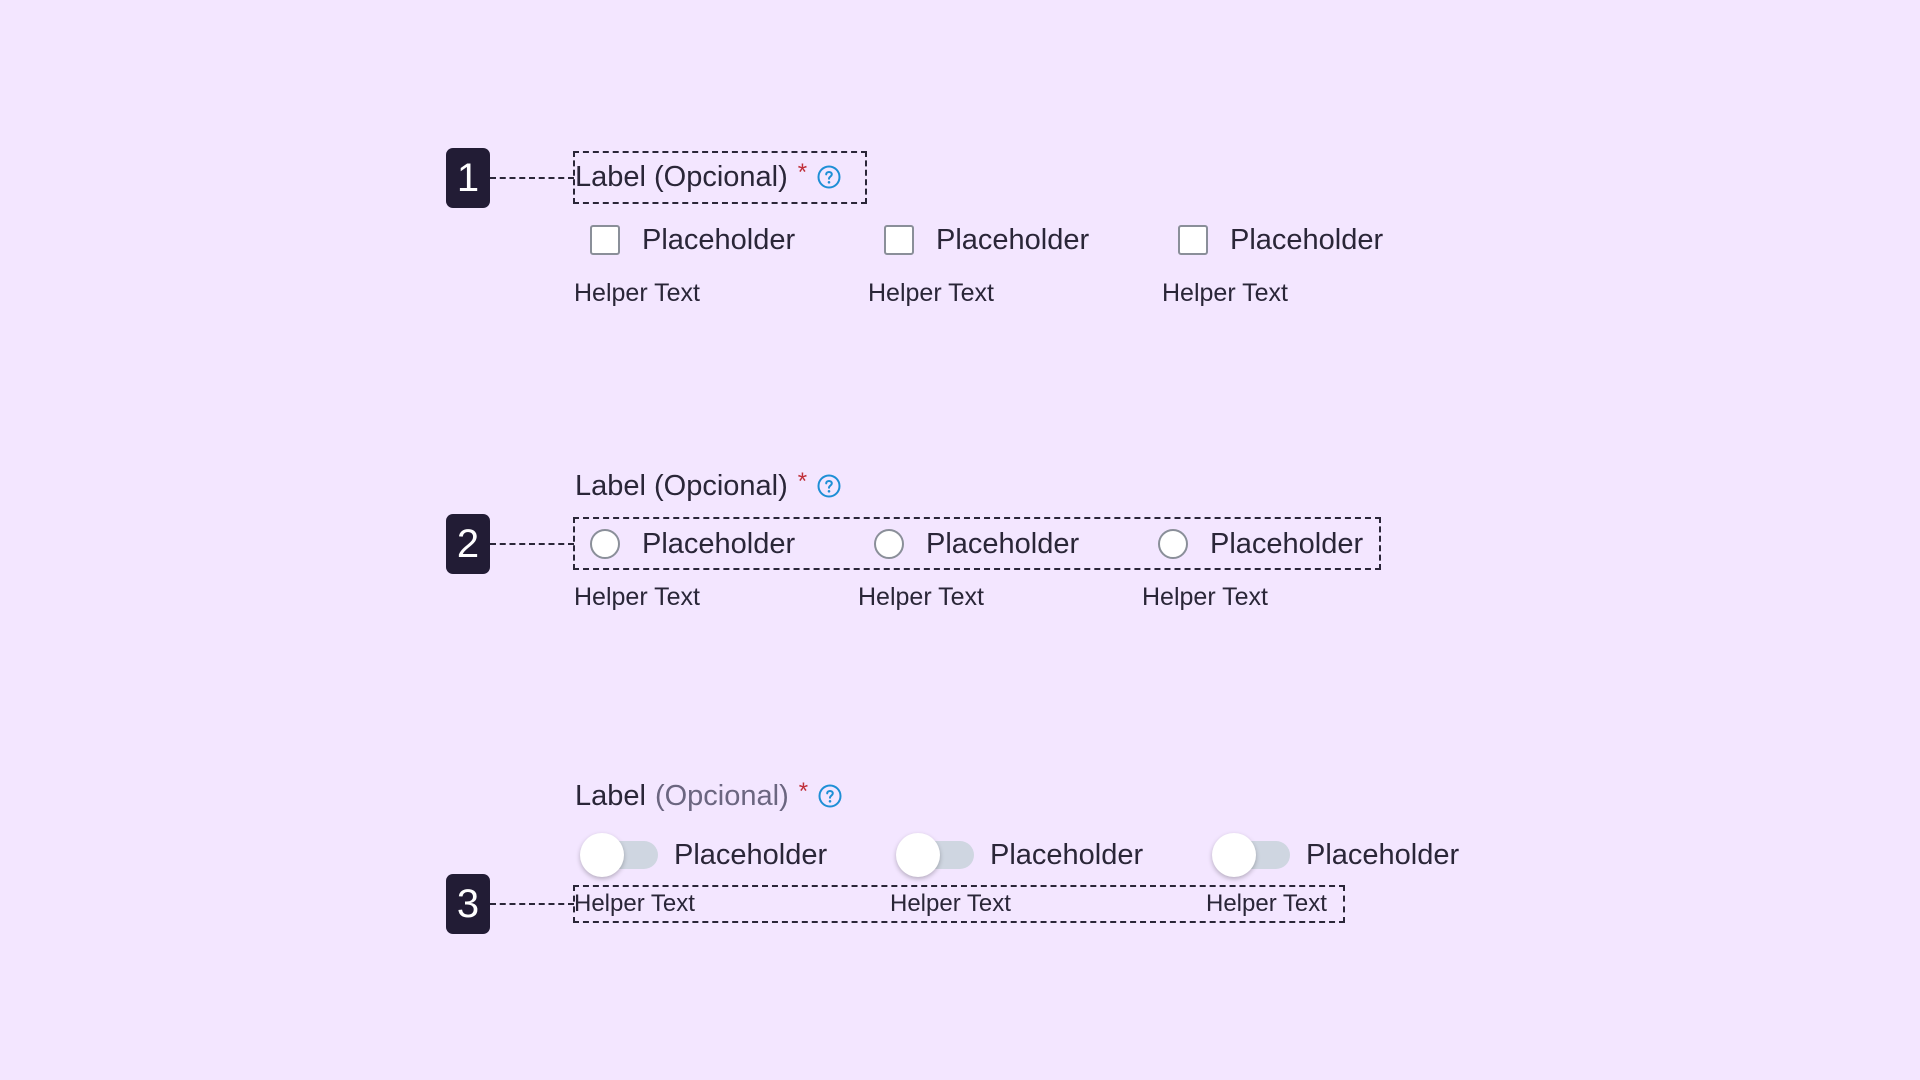 Image resolution: width=1920 pixels, height=1080 pixels. What do you see at coordinates (751, 855) in the screenshot?
I see `toggle-option-1-label: Placeholder` at bounding box center [751, 855].